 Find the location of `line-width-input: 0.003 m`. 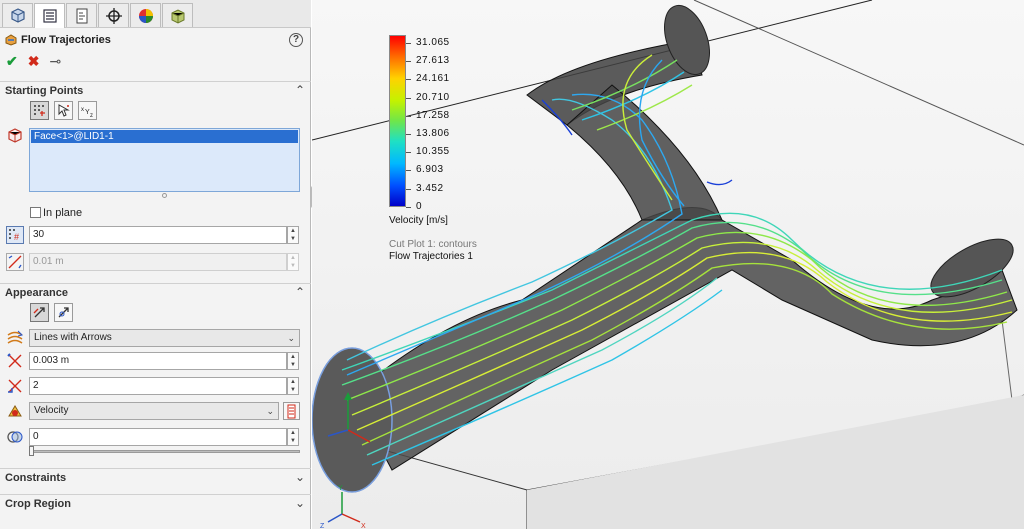

line-width-input: 0.003 m is located at coordinates (158, 361).